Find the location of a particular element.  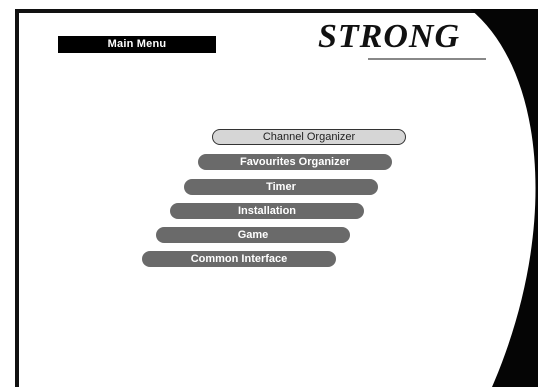

strong-logo: STRONG is located at coordinates (404, 40).